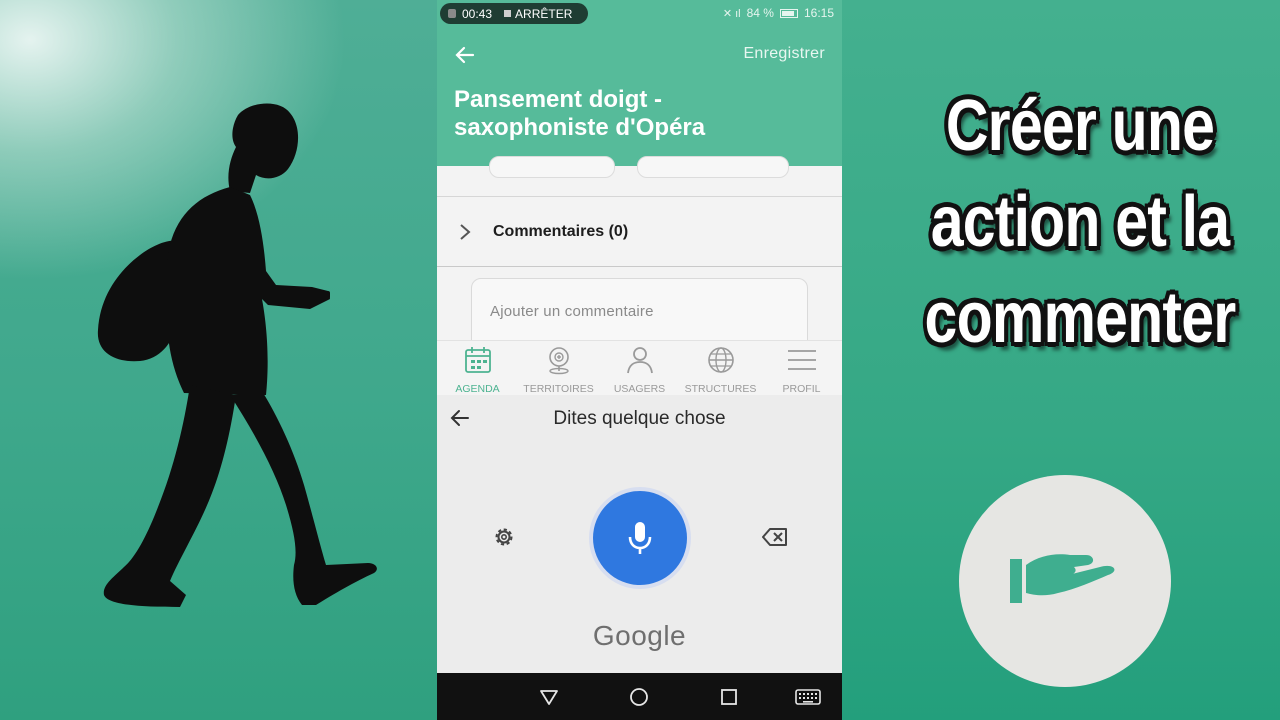  I want to click on tab-label: AGENDA, so click(477, 389).